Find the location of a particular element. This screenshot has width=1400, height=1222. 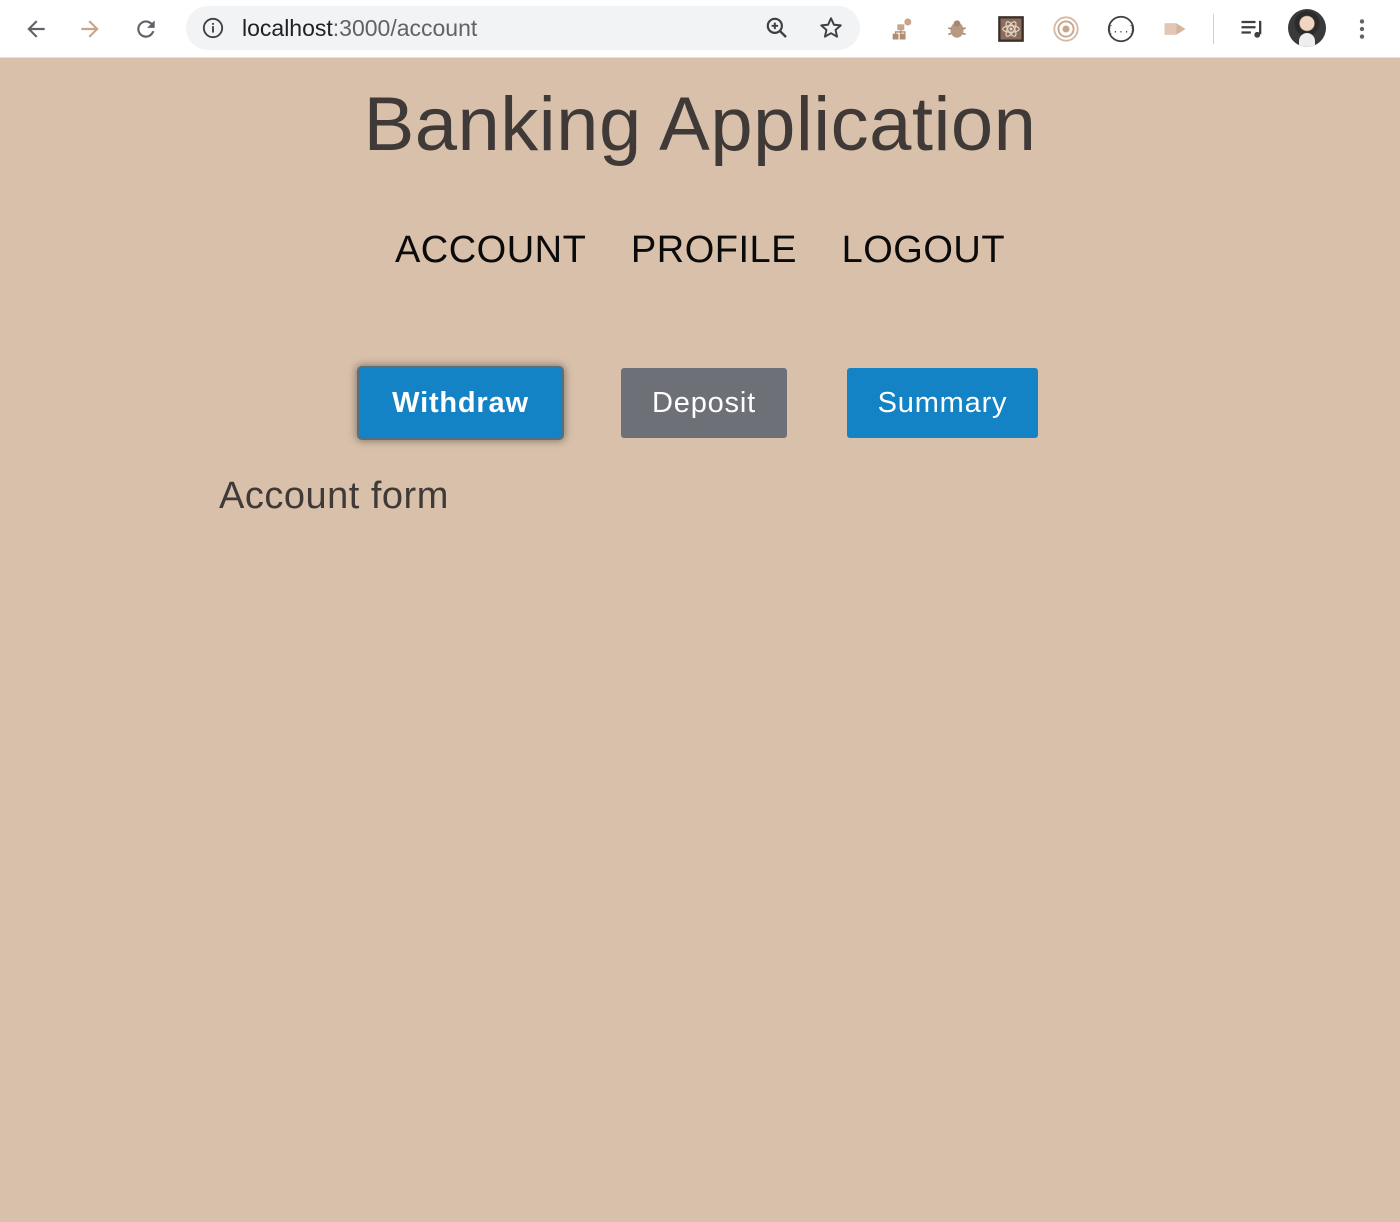

nav-account: ACCOUNT is located at coordinates (490, 250).